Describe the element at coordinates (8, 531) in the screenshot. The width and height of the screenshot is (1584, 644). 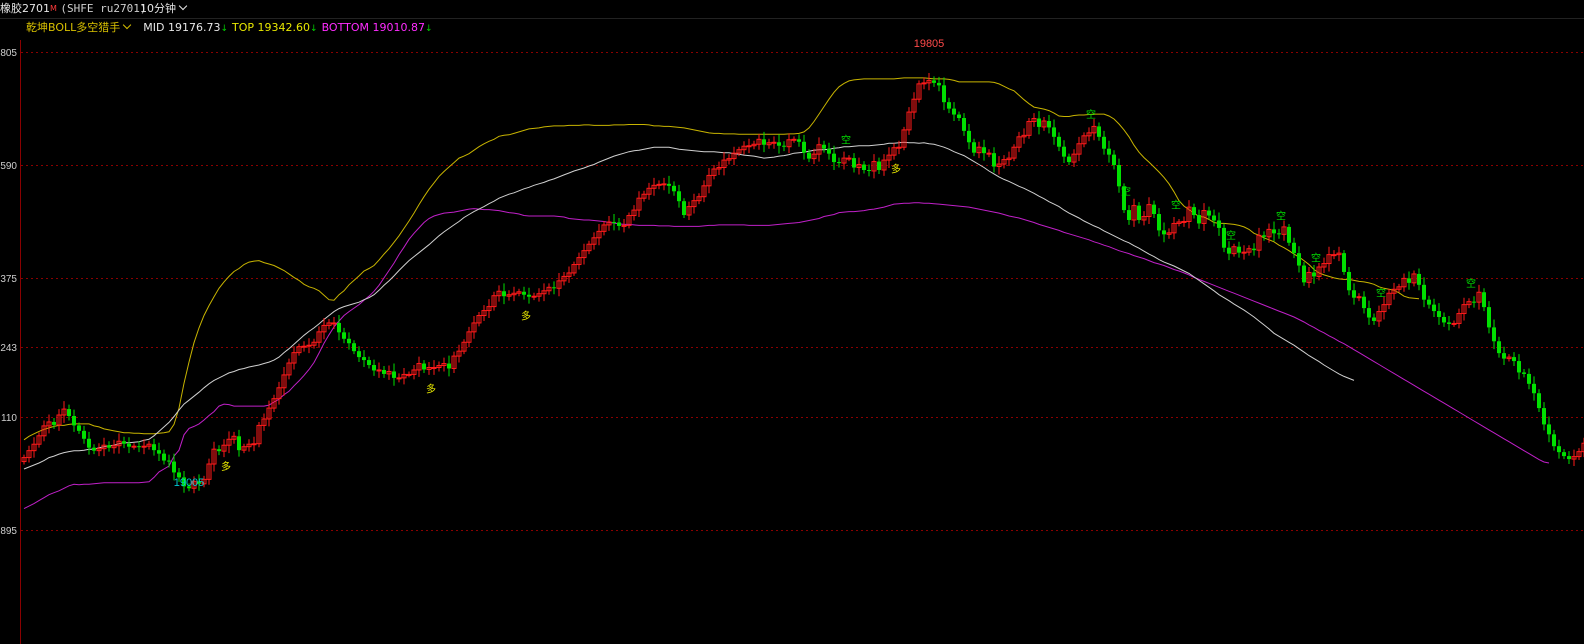
I see `y-tick-label: 895` at that location.